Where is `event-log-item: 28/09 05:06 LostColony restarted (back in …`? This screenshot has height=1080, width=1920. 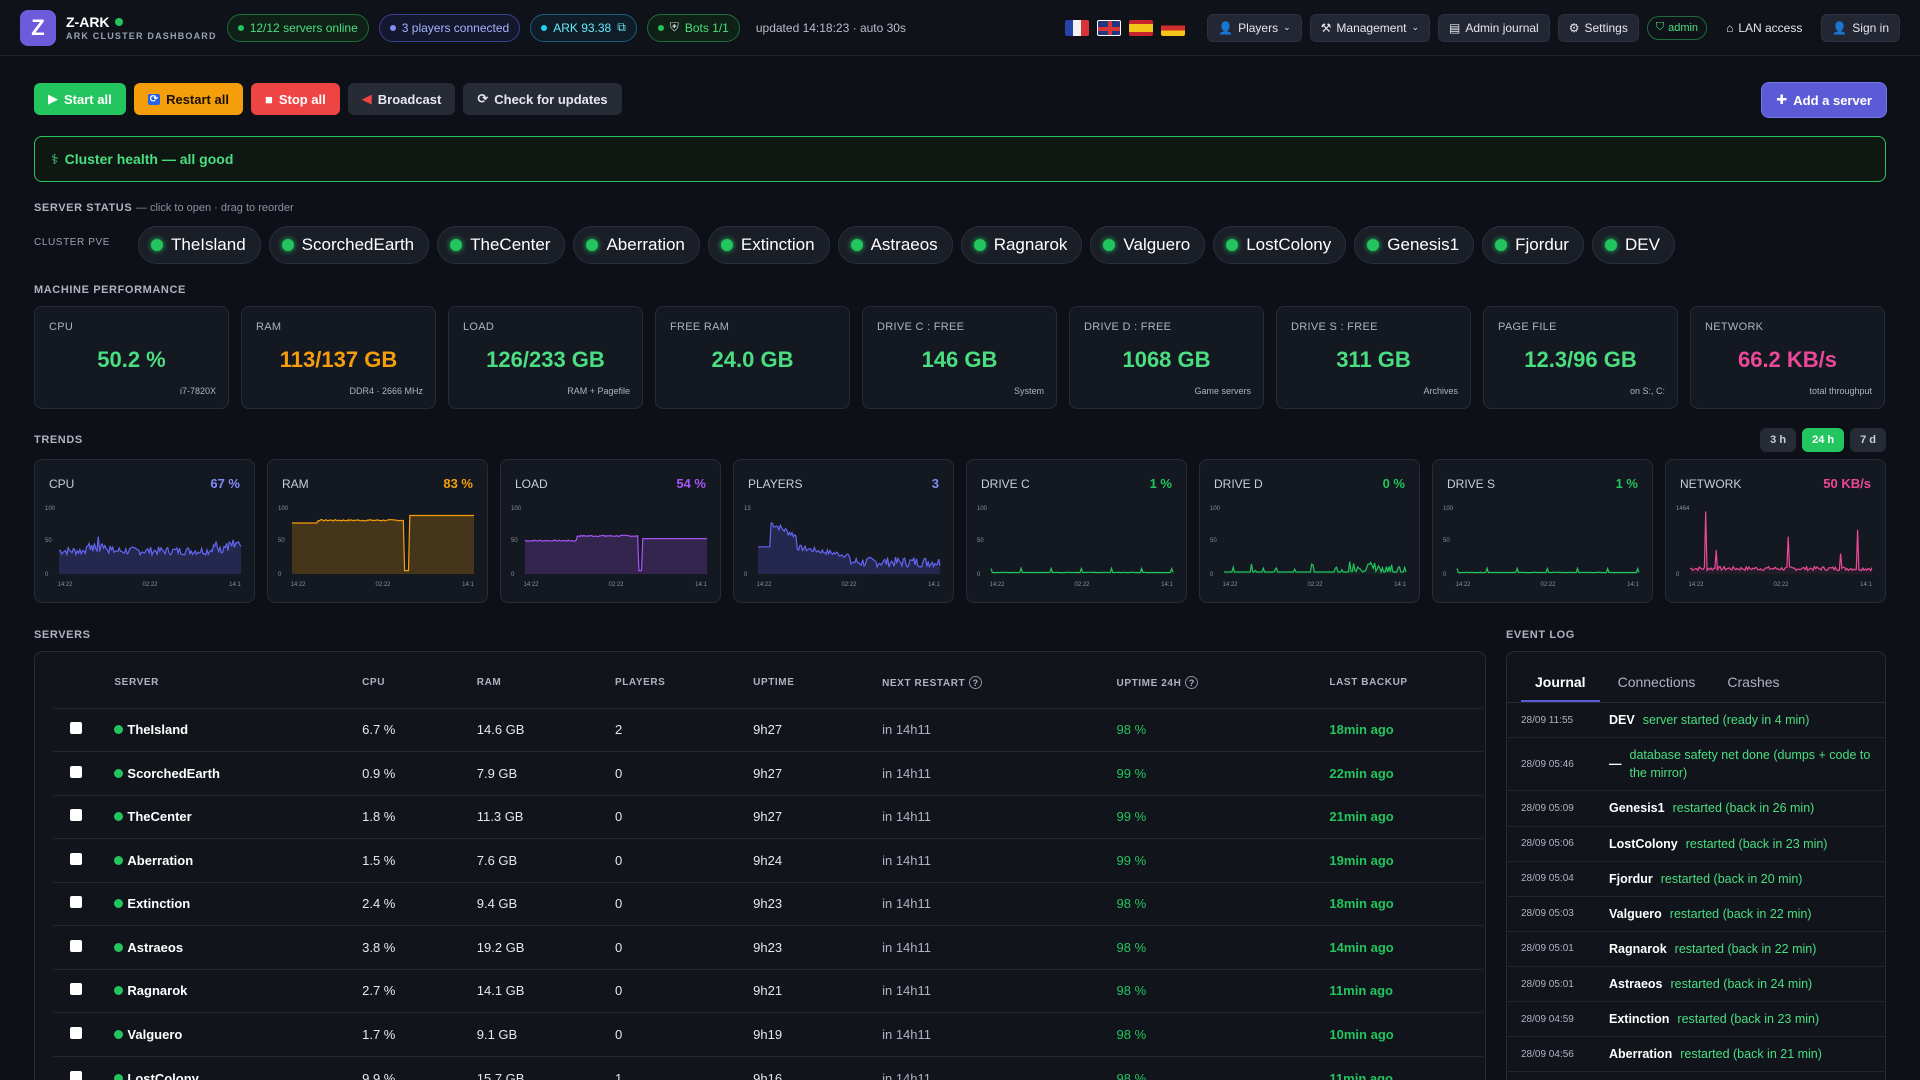 event-log-item: 28/09 05:06 LostColony restarted (back in … is located at coordinates (1696, 844).